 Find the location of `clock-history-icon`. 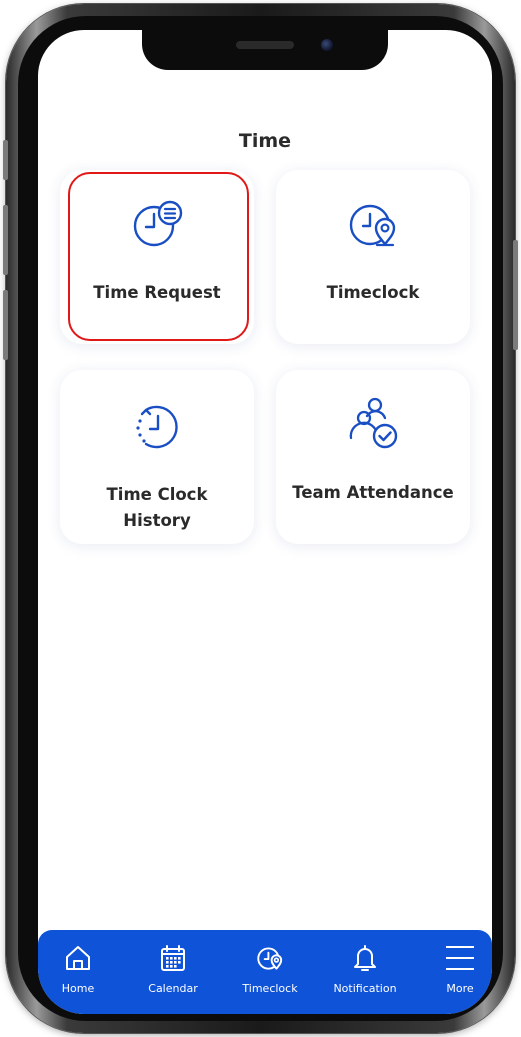

clock-history-icon is located at coordinates (157, 427).